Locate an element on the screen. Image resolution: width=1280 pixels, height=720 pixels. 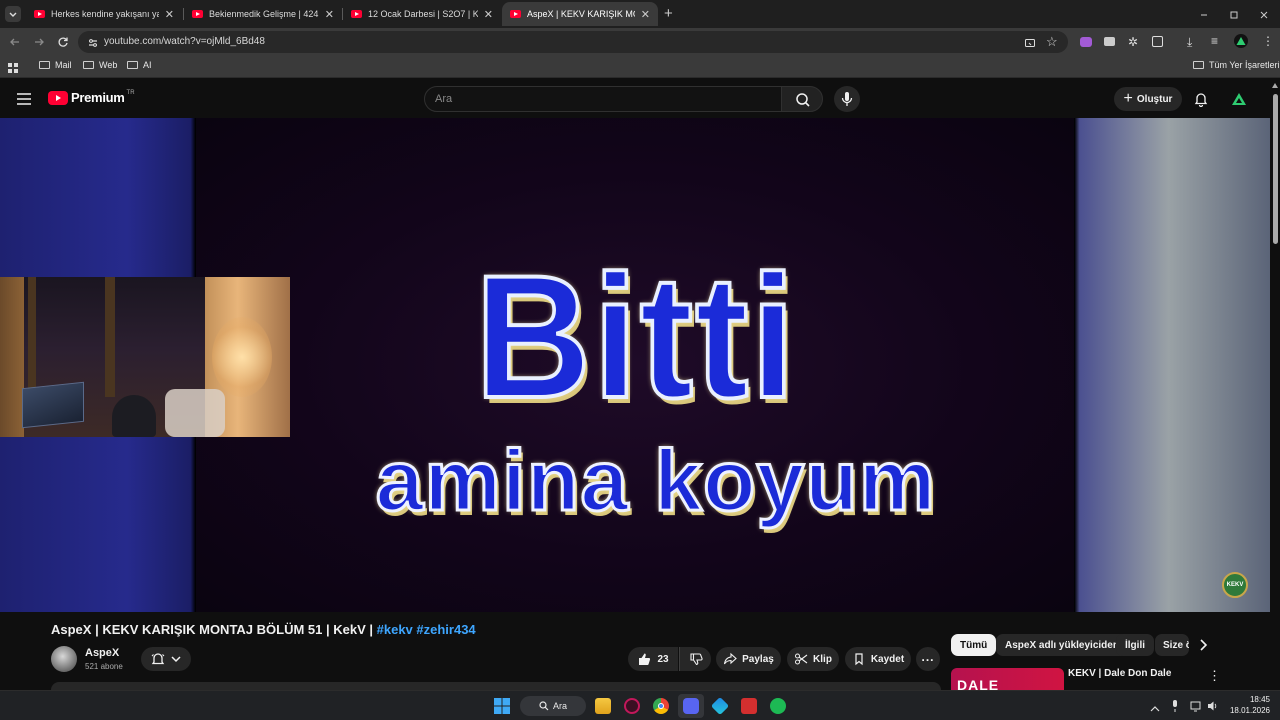
video-overlay-text-line1: Bitti is located at coordinates (635, 337).